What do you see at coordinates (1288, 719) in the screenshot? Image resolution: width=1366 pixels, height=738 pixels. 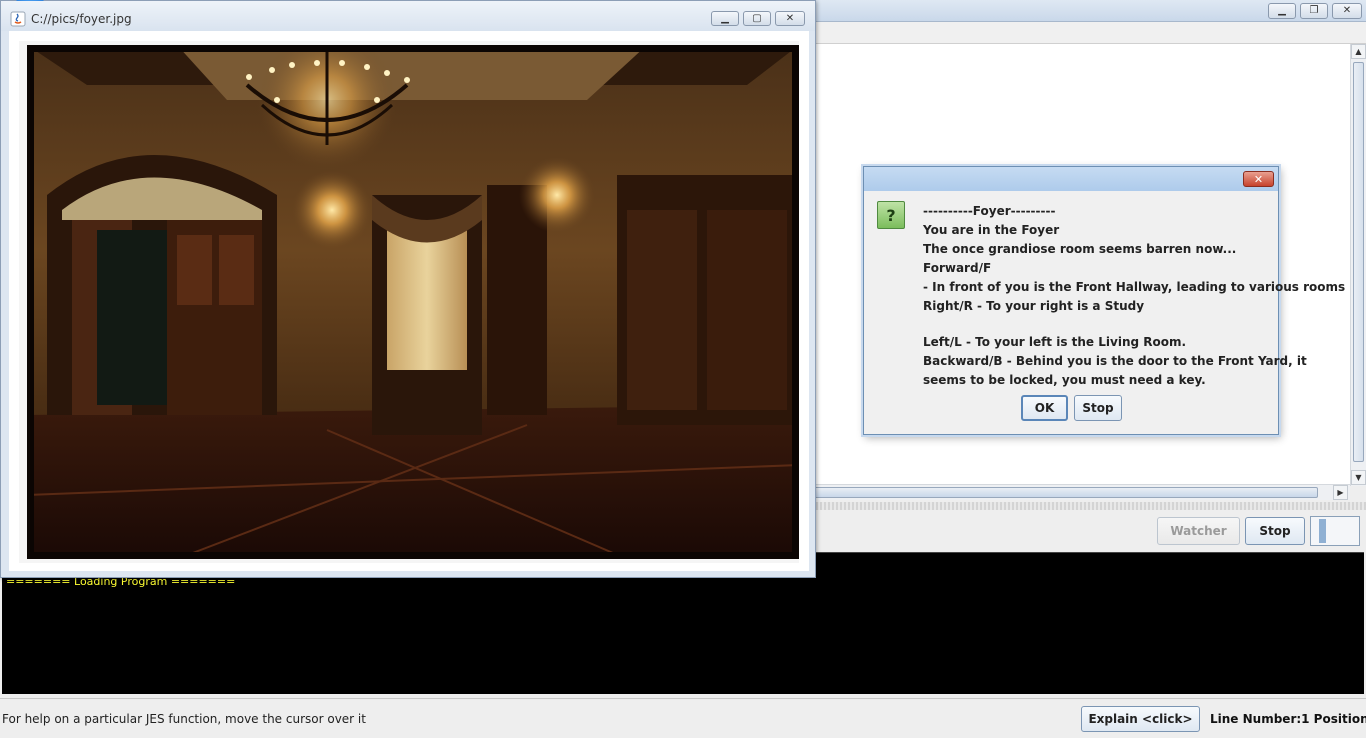 I see `cursor-position-readout: Line Number:1 Position: 1` at bounding box center [1288, 719].